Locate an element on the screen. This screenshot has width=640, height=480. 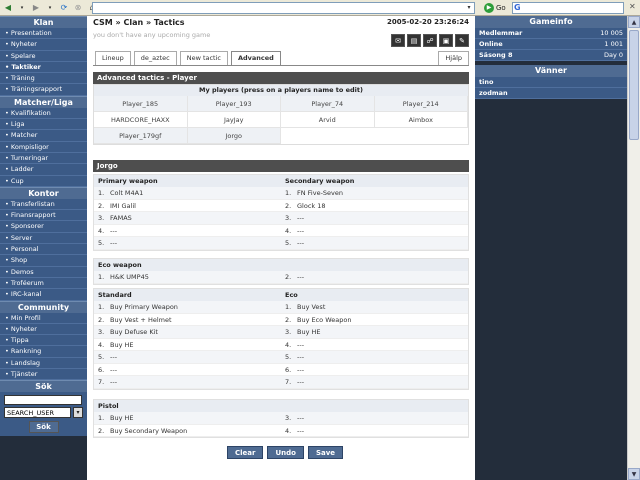
nav-item: • Rankning is located at coordinates (43, 352).